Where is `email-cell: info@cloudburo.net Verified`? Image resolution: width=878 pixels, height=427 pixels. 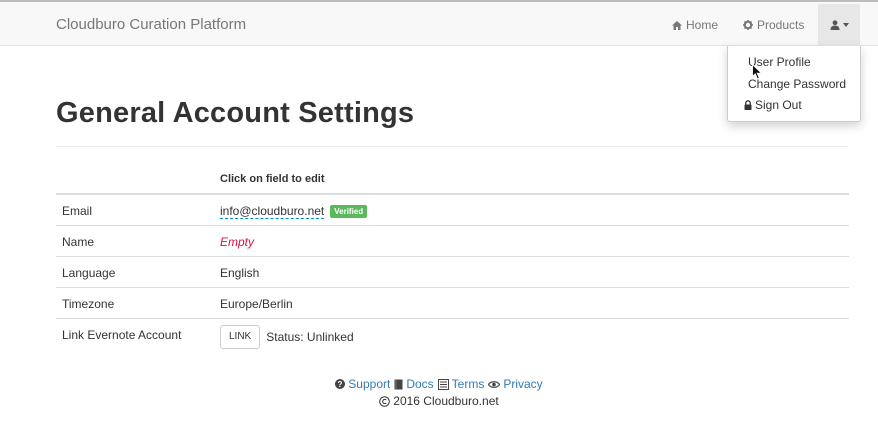
email-cell: info@cloudburo.net Verified is located at coordinates (294, 211).